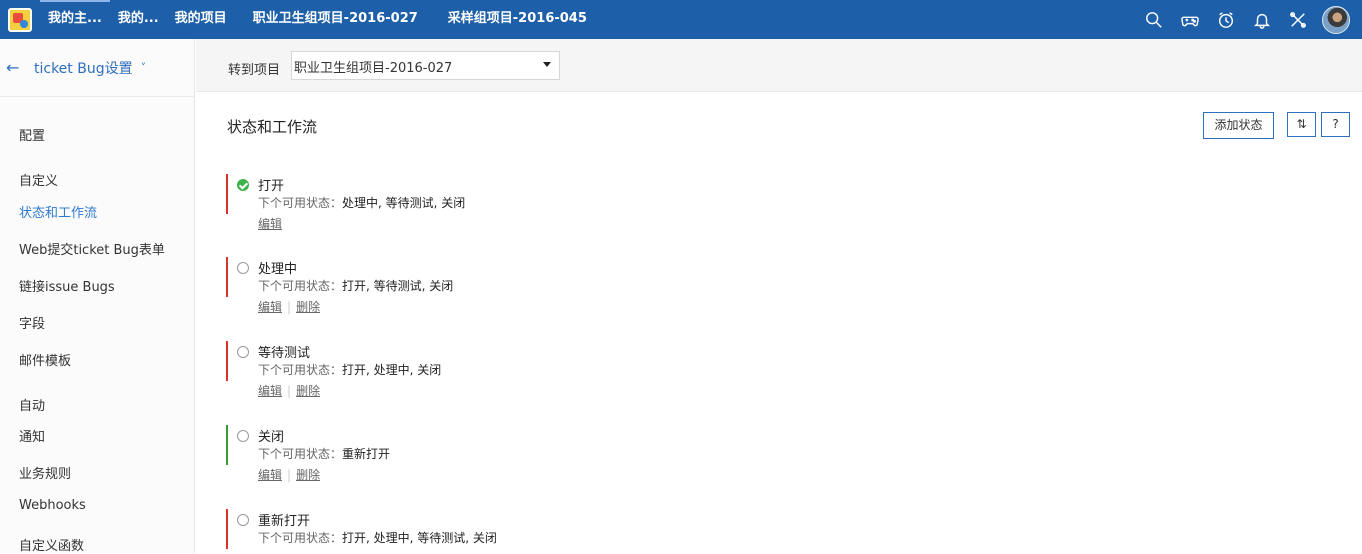 The image size is (1362, 554). Describe the element at coordinates (45, 472) in the screenshot. I see `sidebar-item-business-rules: 业务规则` at that location.